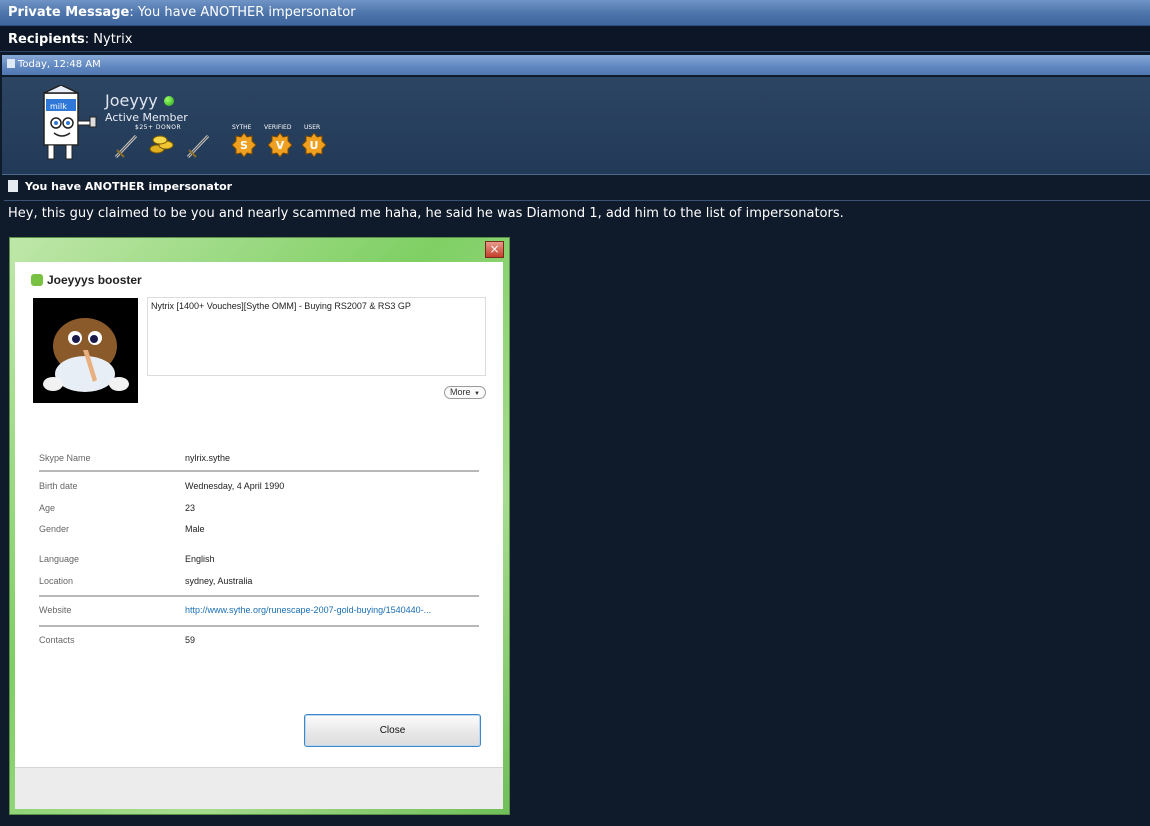 This screenshot has width=1150, height=826. I want to click on message-divider, so click(577, 200).